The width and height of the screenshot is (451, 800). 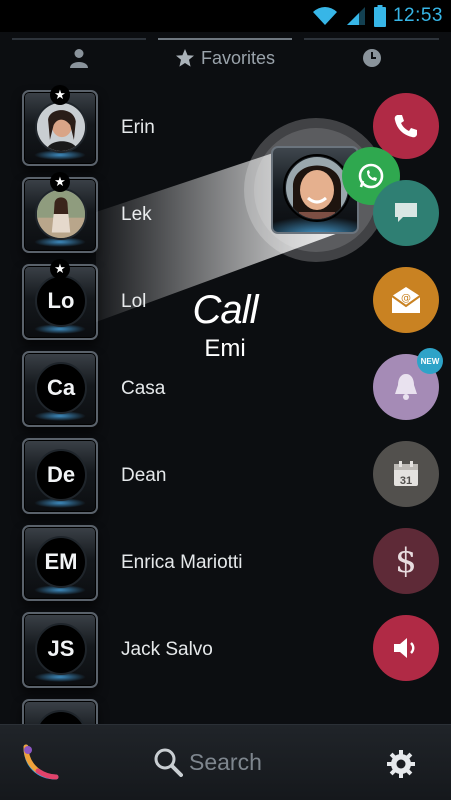 I want to click on whatsapp-icon, so click(x=371, y=176).